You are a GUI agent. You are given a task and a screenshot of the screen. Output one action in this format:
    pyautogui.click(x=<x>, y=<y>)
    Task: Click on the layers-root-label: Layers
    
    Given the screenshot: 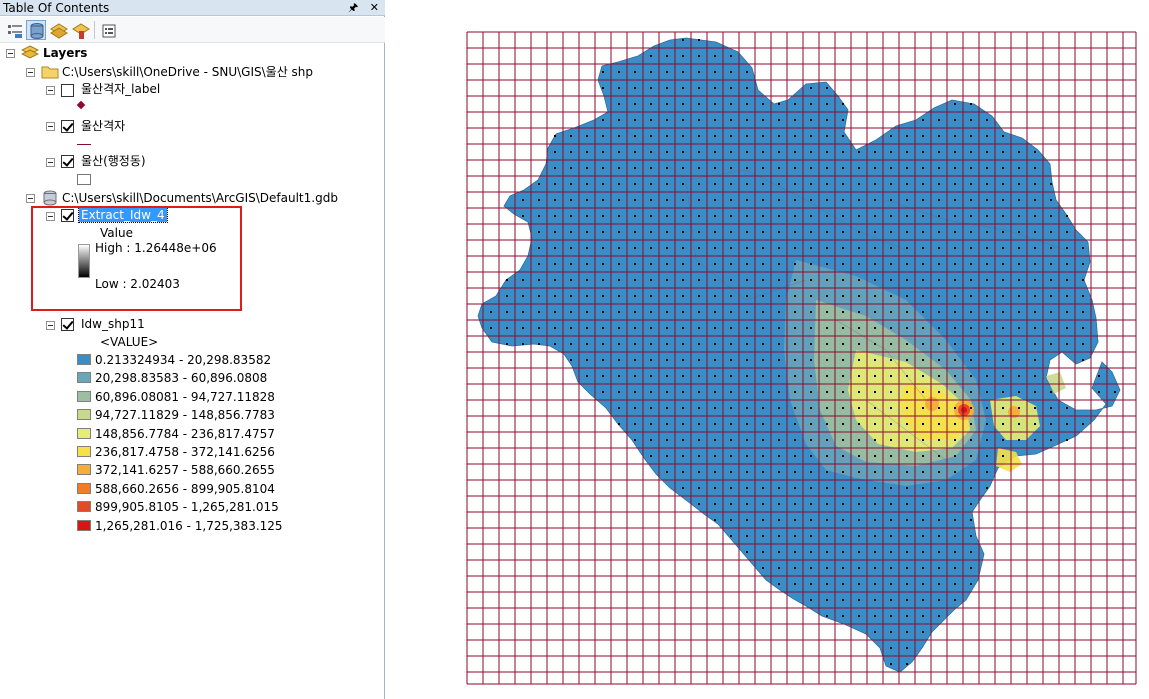 What is the action you would take?
    pyautogui.click(x=65, y=53)
    